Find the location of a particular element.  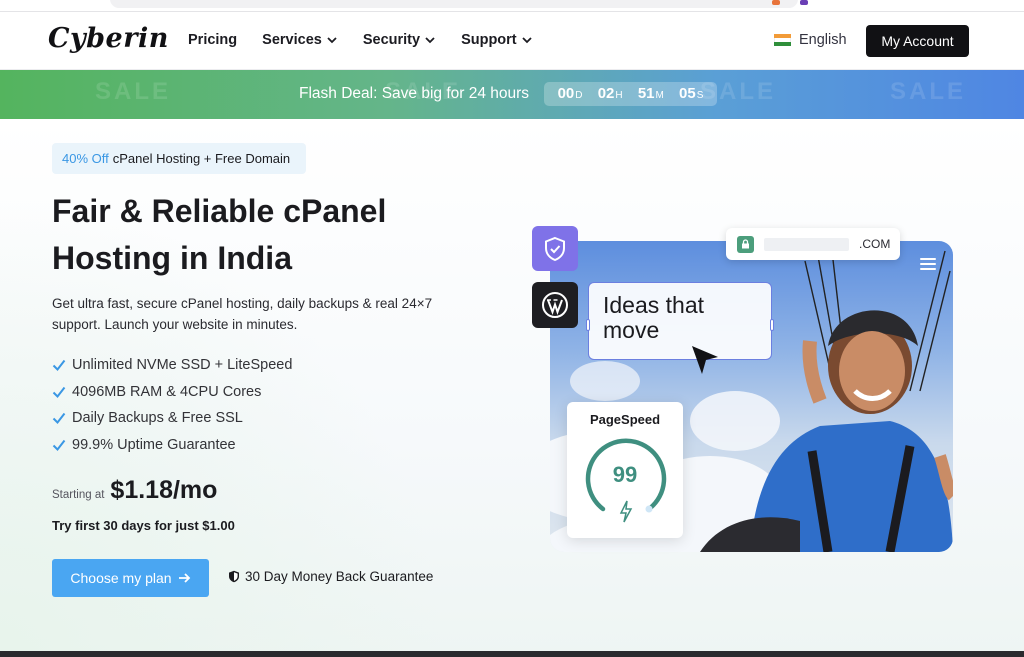

ideas-text-card: Ideas that move is located at coordinates (680, 321).